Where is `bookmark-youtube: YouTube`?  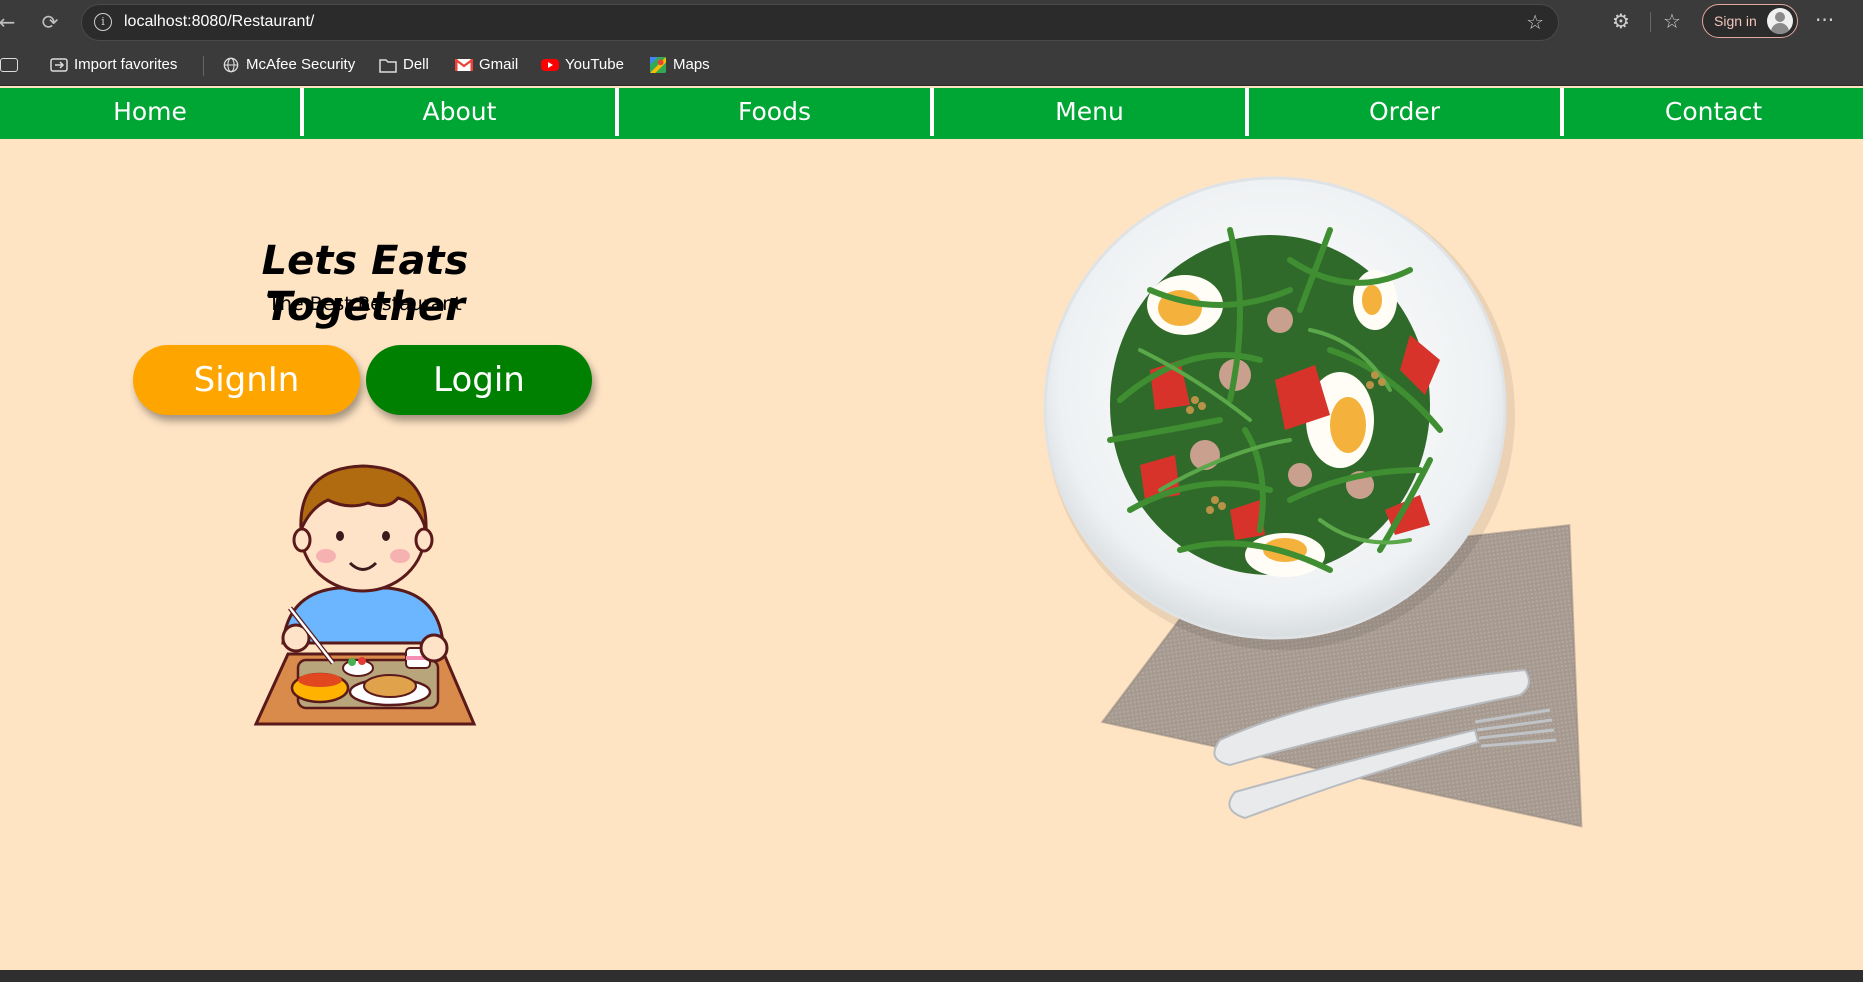
bookmark-youtube: YouTube is located at coordinates (582, 64).